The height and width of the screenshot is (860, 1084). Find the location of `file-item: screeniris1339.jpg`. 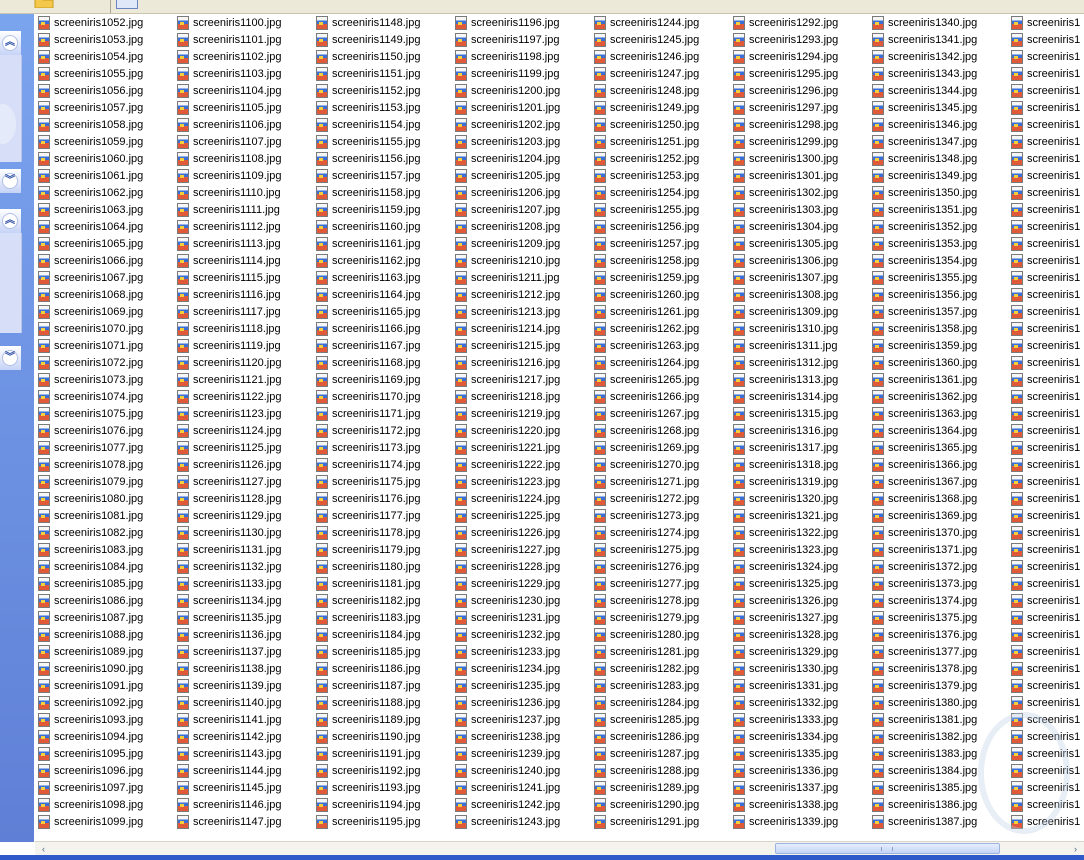

file-item: screeniris1339.jpg is located at coordinates (799, 821).